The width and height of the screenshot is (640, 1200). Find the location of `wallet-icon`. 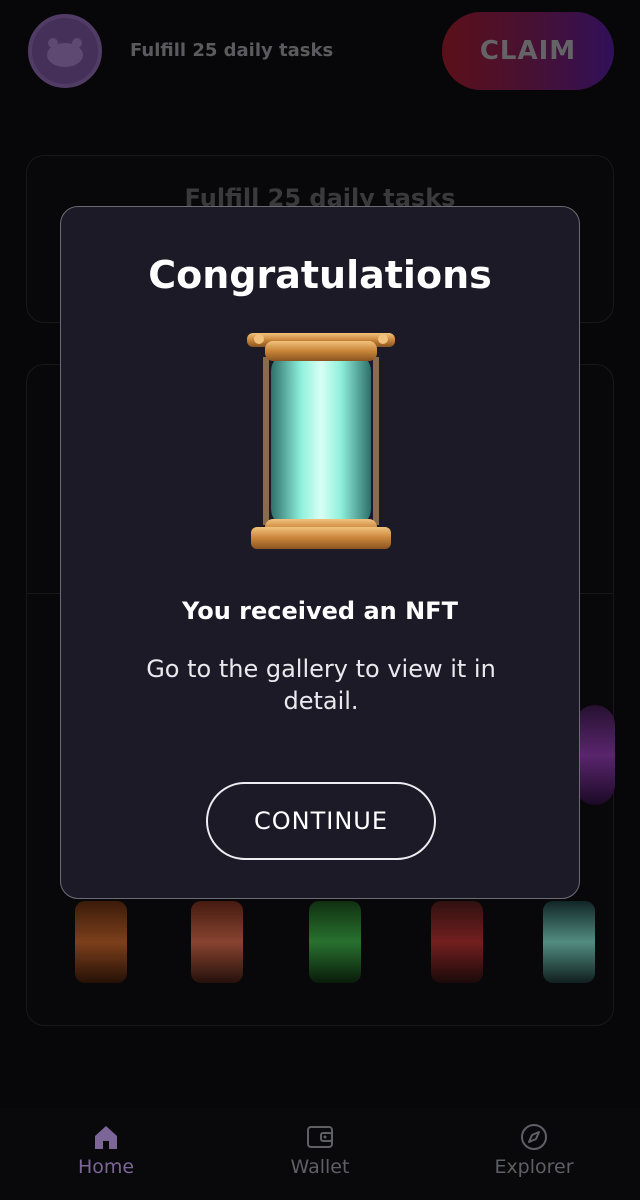

wallet-icon is located at coordinates (320, 1137).